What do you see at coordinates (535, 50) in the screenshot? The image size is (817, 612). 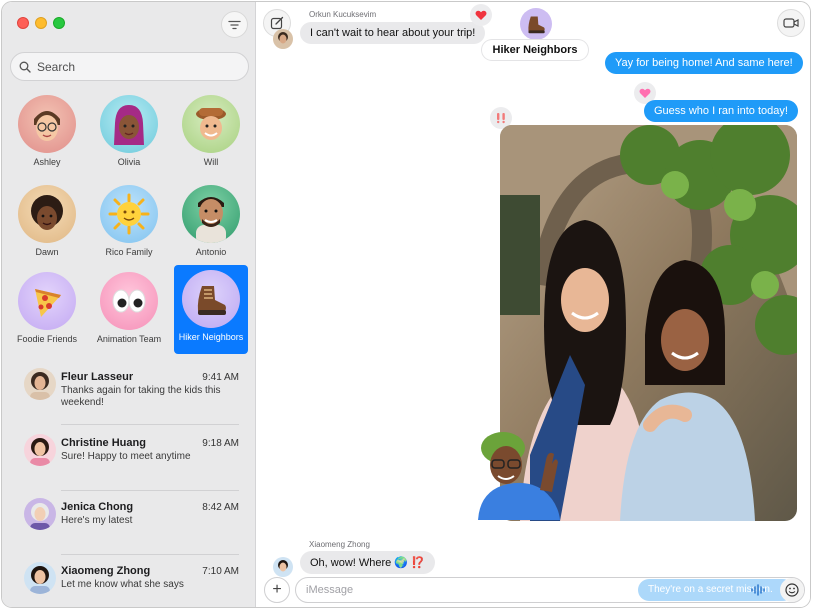 I see `group-name: Hiker Neighbors` at bounding box center [535, 50].